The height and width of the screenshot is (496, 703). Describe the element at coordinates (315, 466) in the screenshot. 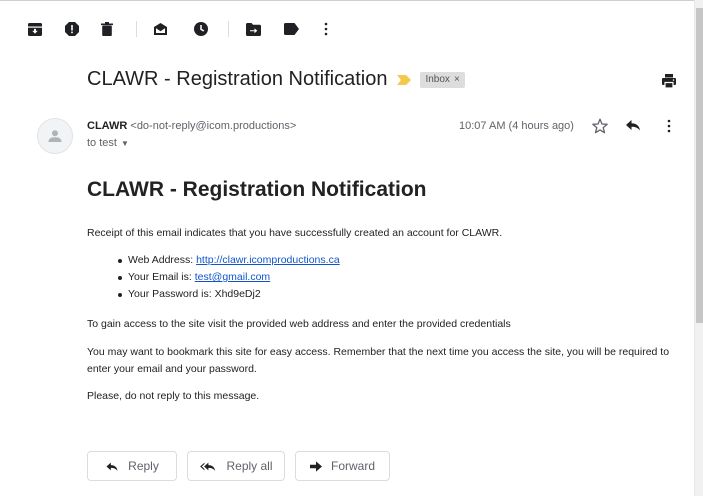

I see `forward-icon` at that location.